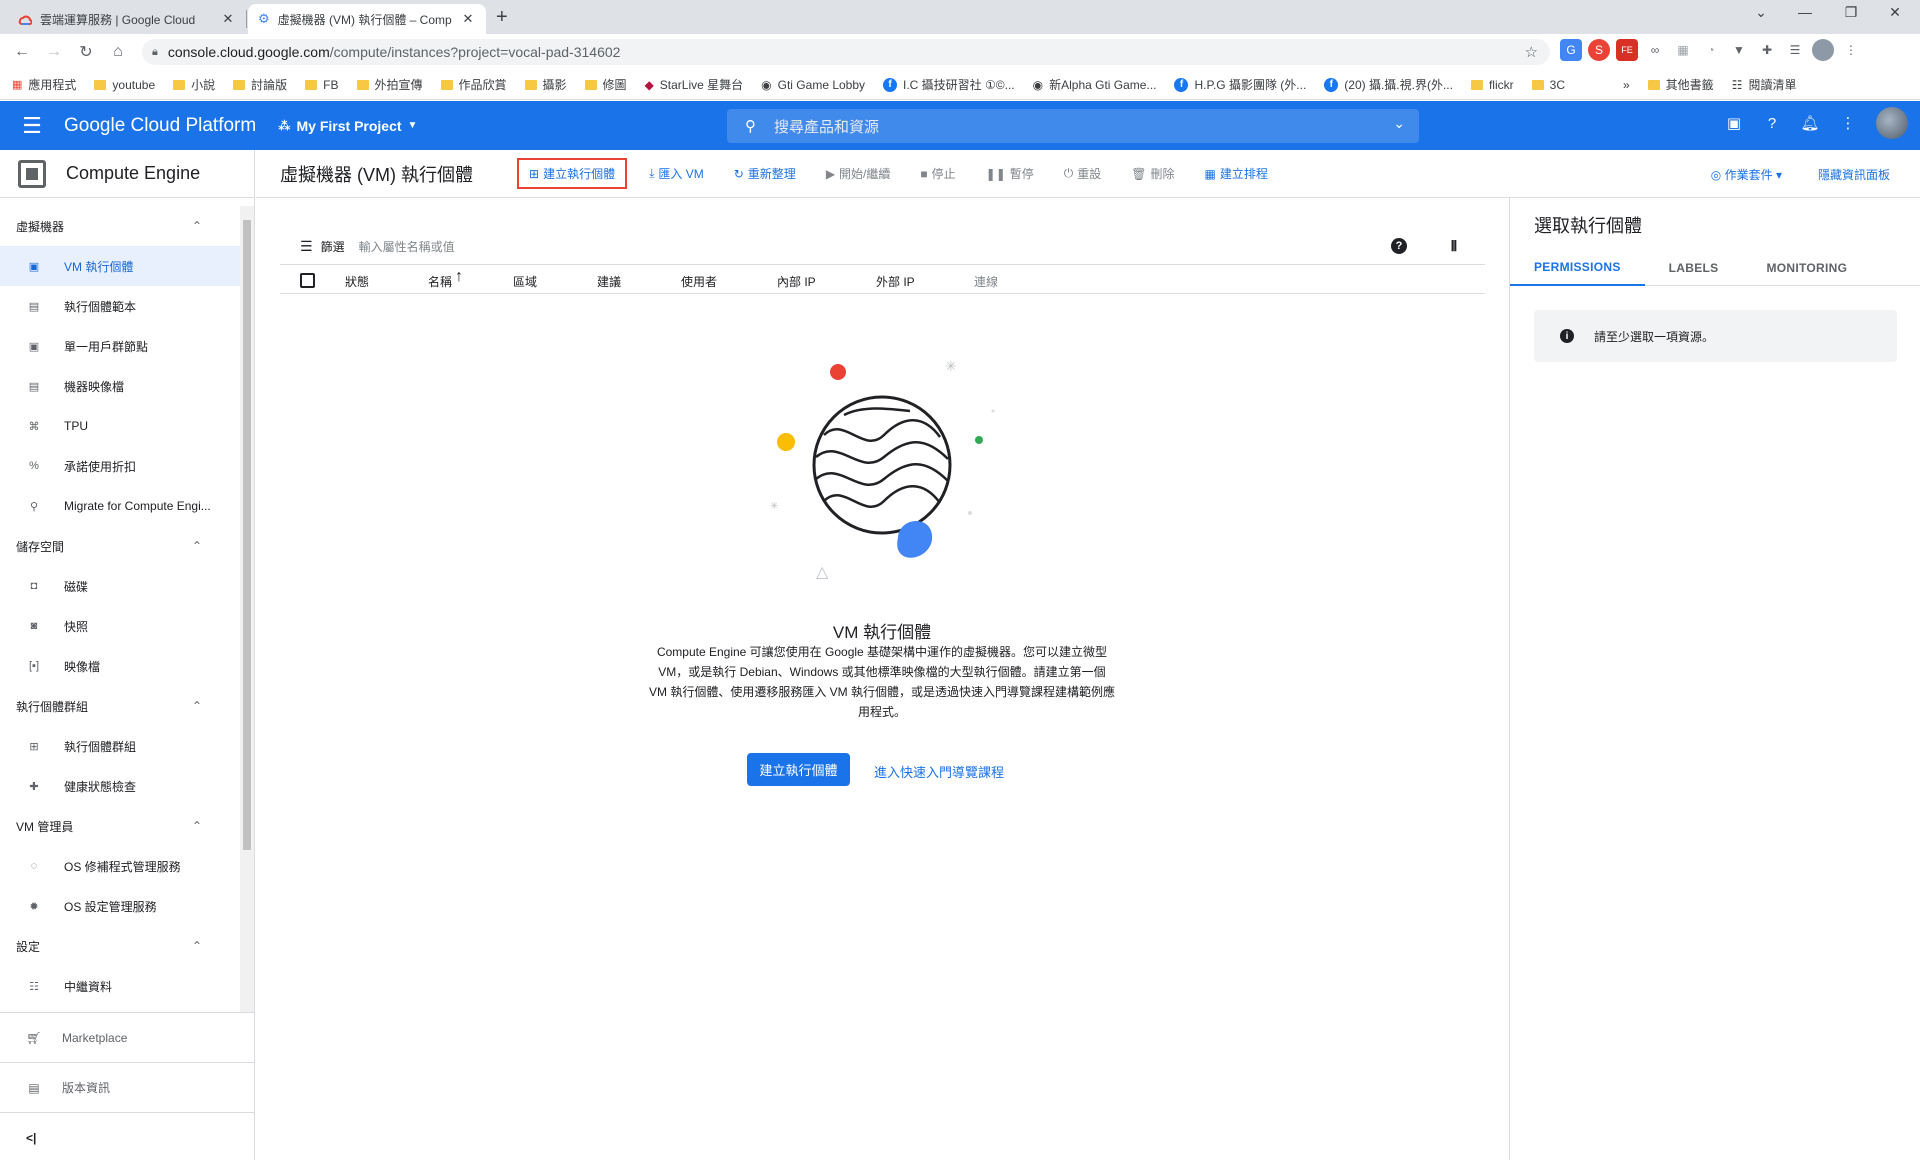 This screenshot has width=1920, height=1162. What do you see at coordinates (127, 1087) in the screenshot?
I see `sidebar-item-release-notes: ▤ 版本資訊` at bounding box center [127, 1087].